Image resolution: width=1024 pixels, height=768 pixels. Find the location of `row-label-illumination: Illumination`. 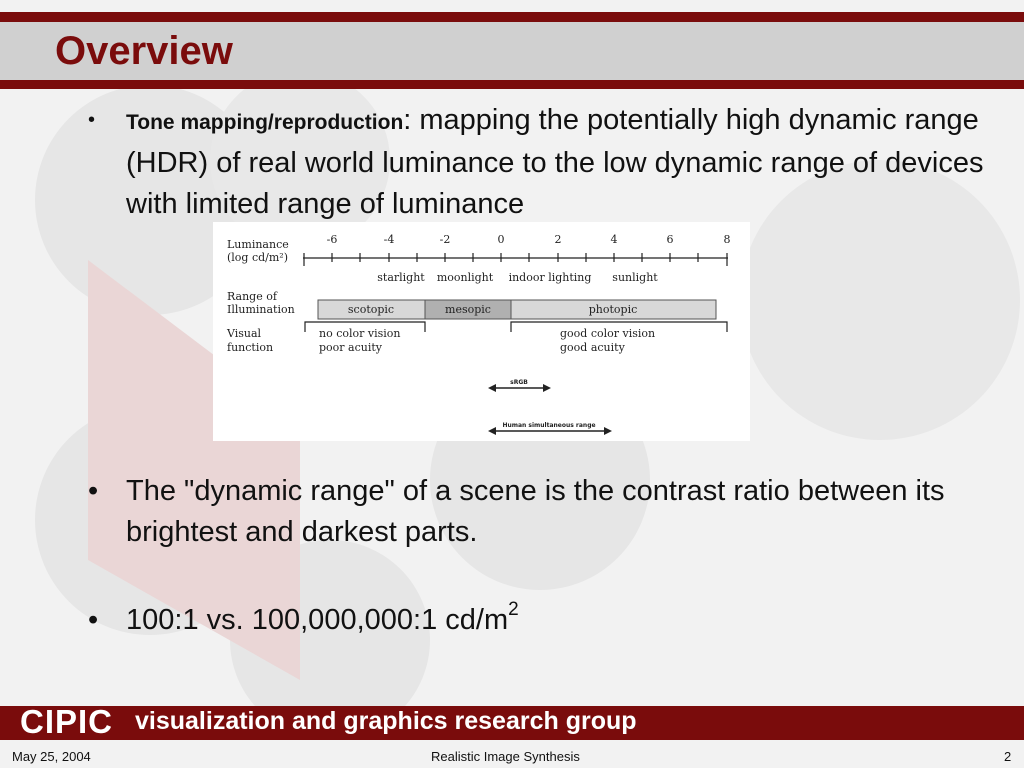

row-label-illumination: Illumination is located at coordinates (261, 309).